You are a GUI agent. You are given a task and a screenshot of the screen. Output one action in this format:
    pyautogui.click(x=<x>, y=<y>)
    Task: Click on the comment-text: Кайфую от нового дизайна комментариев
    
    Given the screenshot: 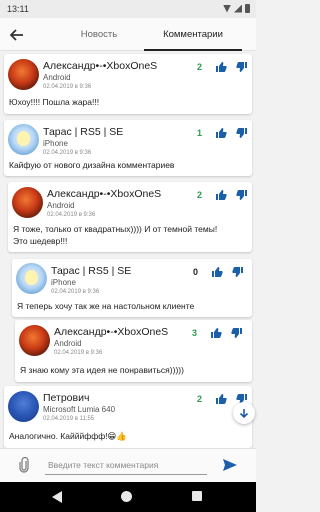 What is the action you would take?
    pyautogui.click(x=92, y=165)
    